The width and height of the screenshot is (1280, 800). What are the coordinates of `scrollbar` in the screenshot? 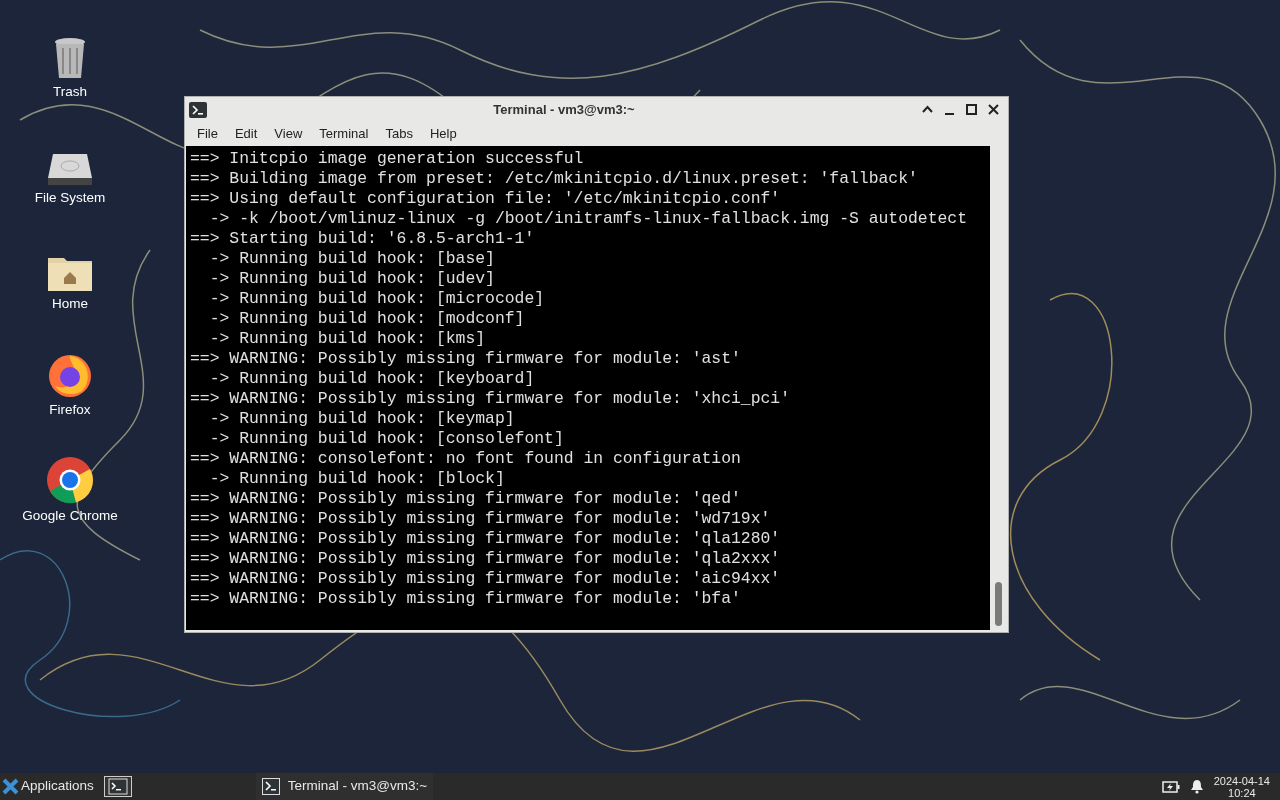 It's located at (998, 388).